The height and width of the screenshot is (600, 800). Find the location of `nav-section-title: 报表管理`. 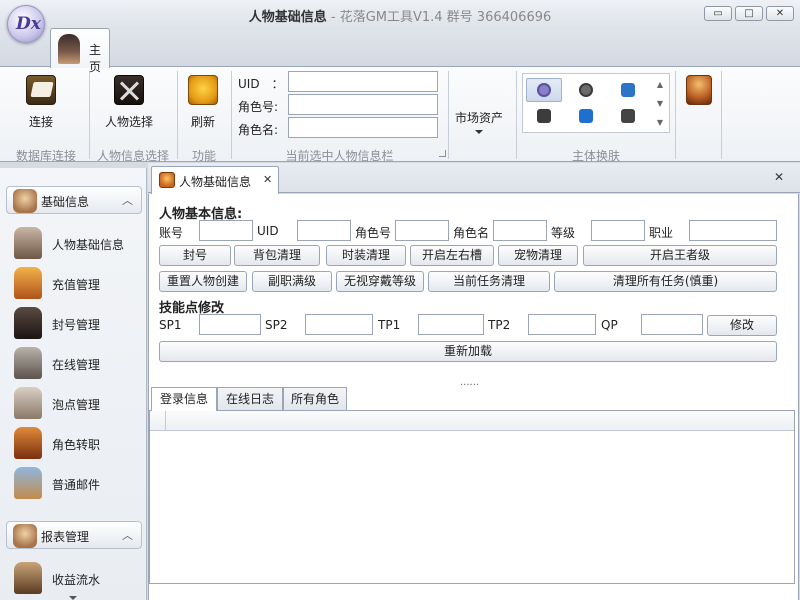

nav-section-title: 报表管理 is located at coordinates (65, 537).